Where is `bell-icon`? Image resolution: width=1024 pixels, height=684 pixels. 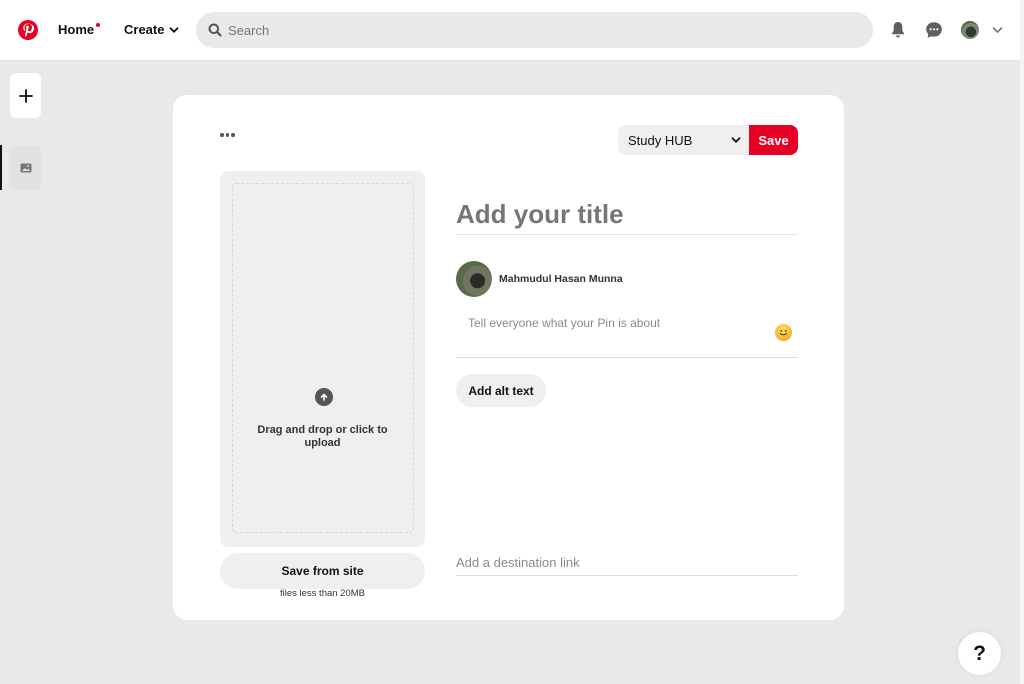
bell-icon is located at coordinates (898, 30).